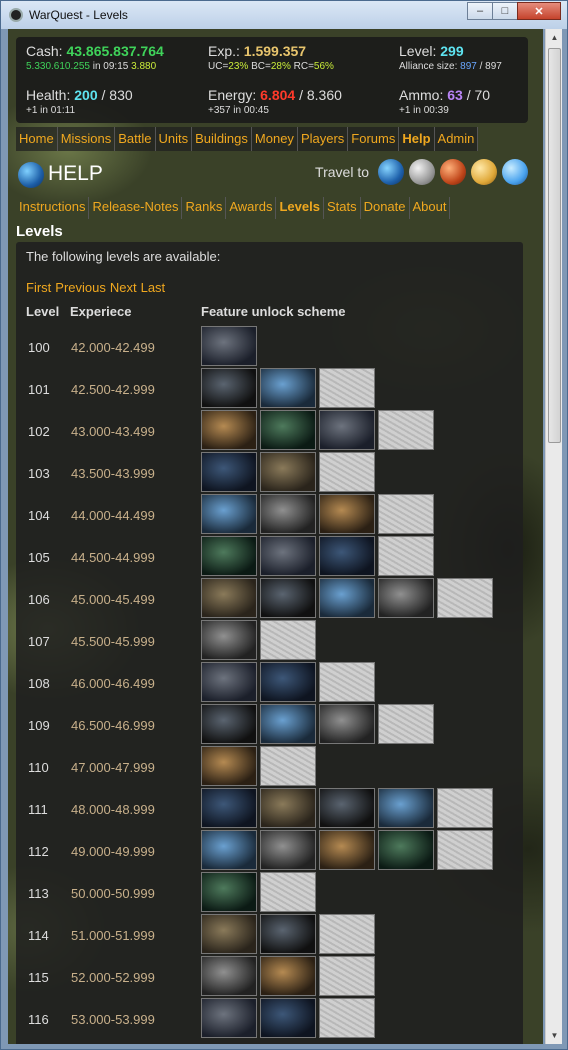 The height and width of the screenshot is (1050, 568). What do you see at coordinates (484, 172) in the screenshot?
I see `venus-planet-icon` at bounding box center [484, 172].